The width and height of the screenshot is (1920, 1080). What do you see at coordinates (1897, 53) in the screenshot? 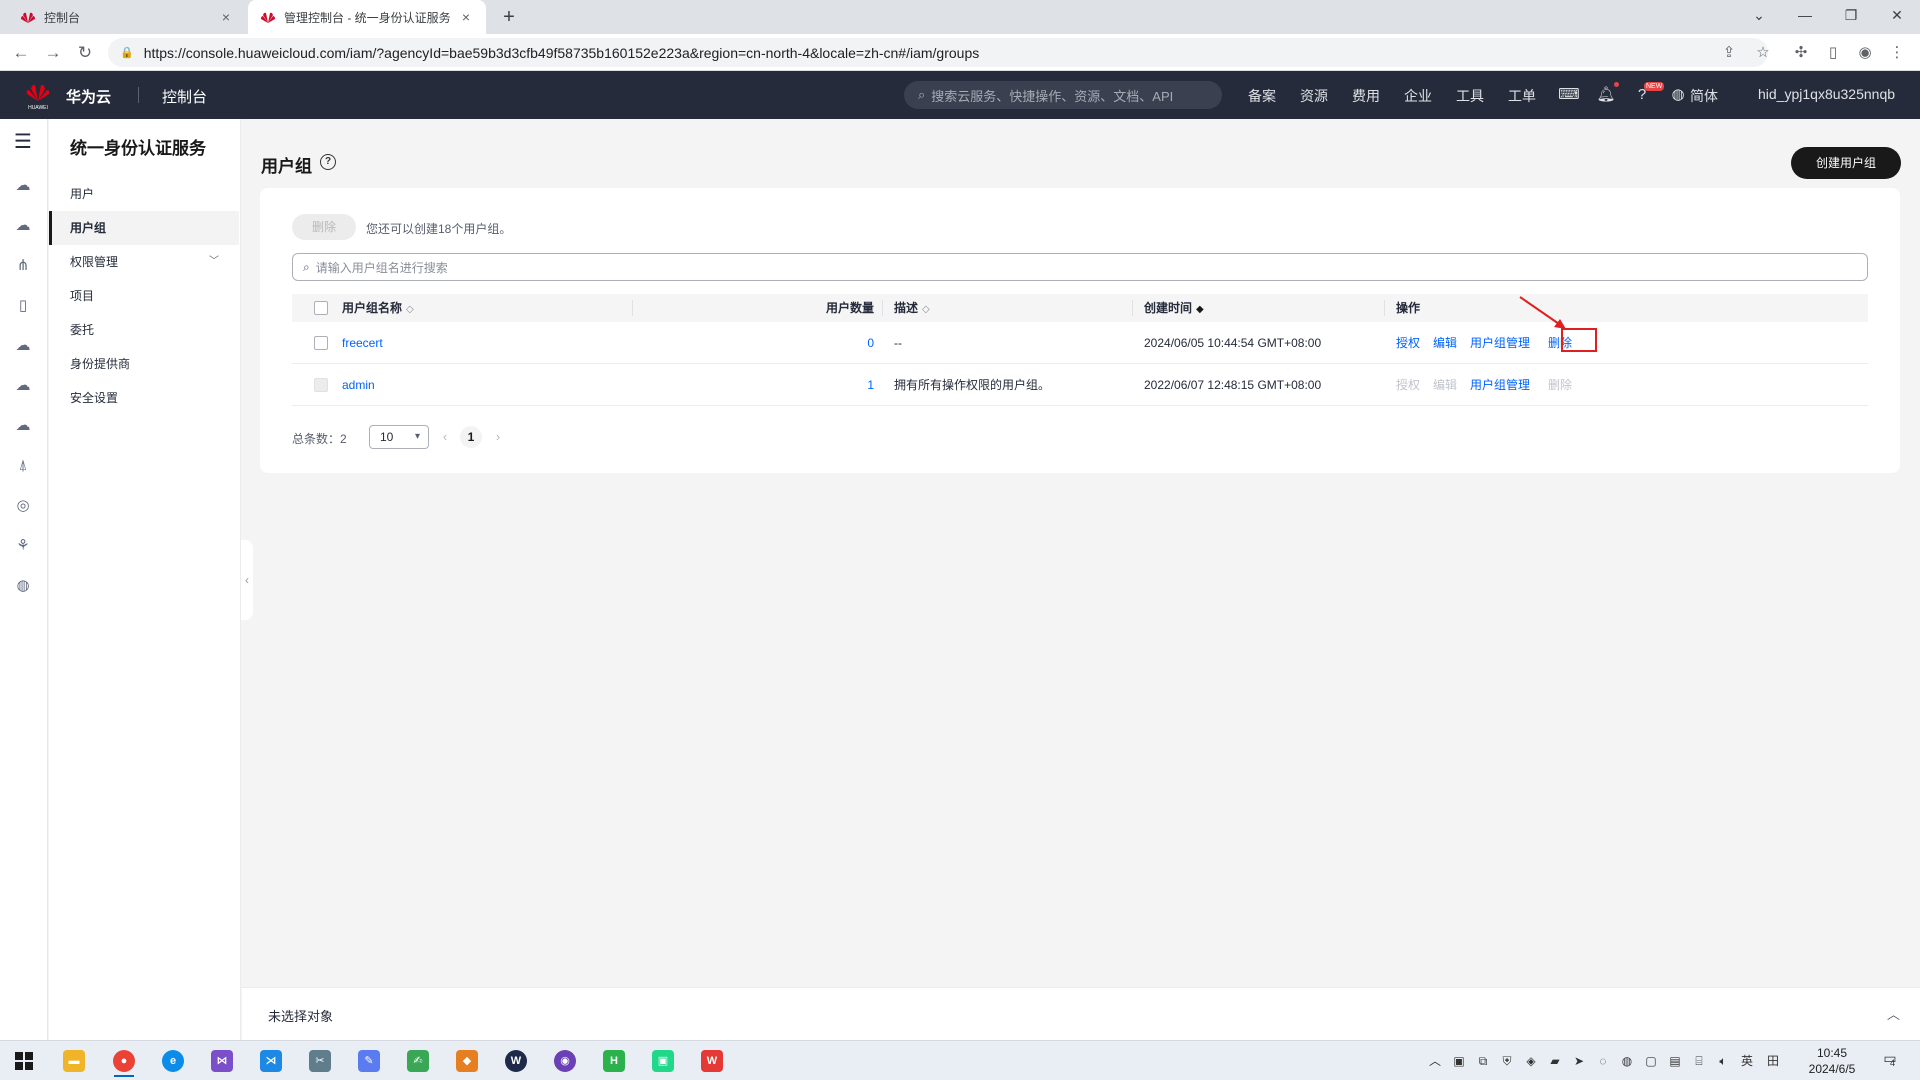
I see `menu-icon: ⋮` at bounding box center [1897, 53].